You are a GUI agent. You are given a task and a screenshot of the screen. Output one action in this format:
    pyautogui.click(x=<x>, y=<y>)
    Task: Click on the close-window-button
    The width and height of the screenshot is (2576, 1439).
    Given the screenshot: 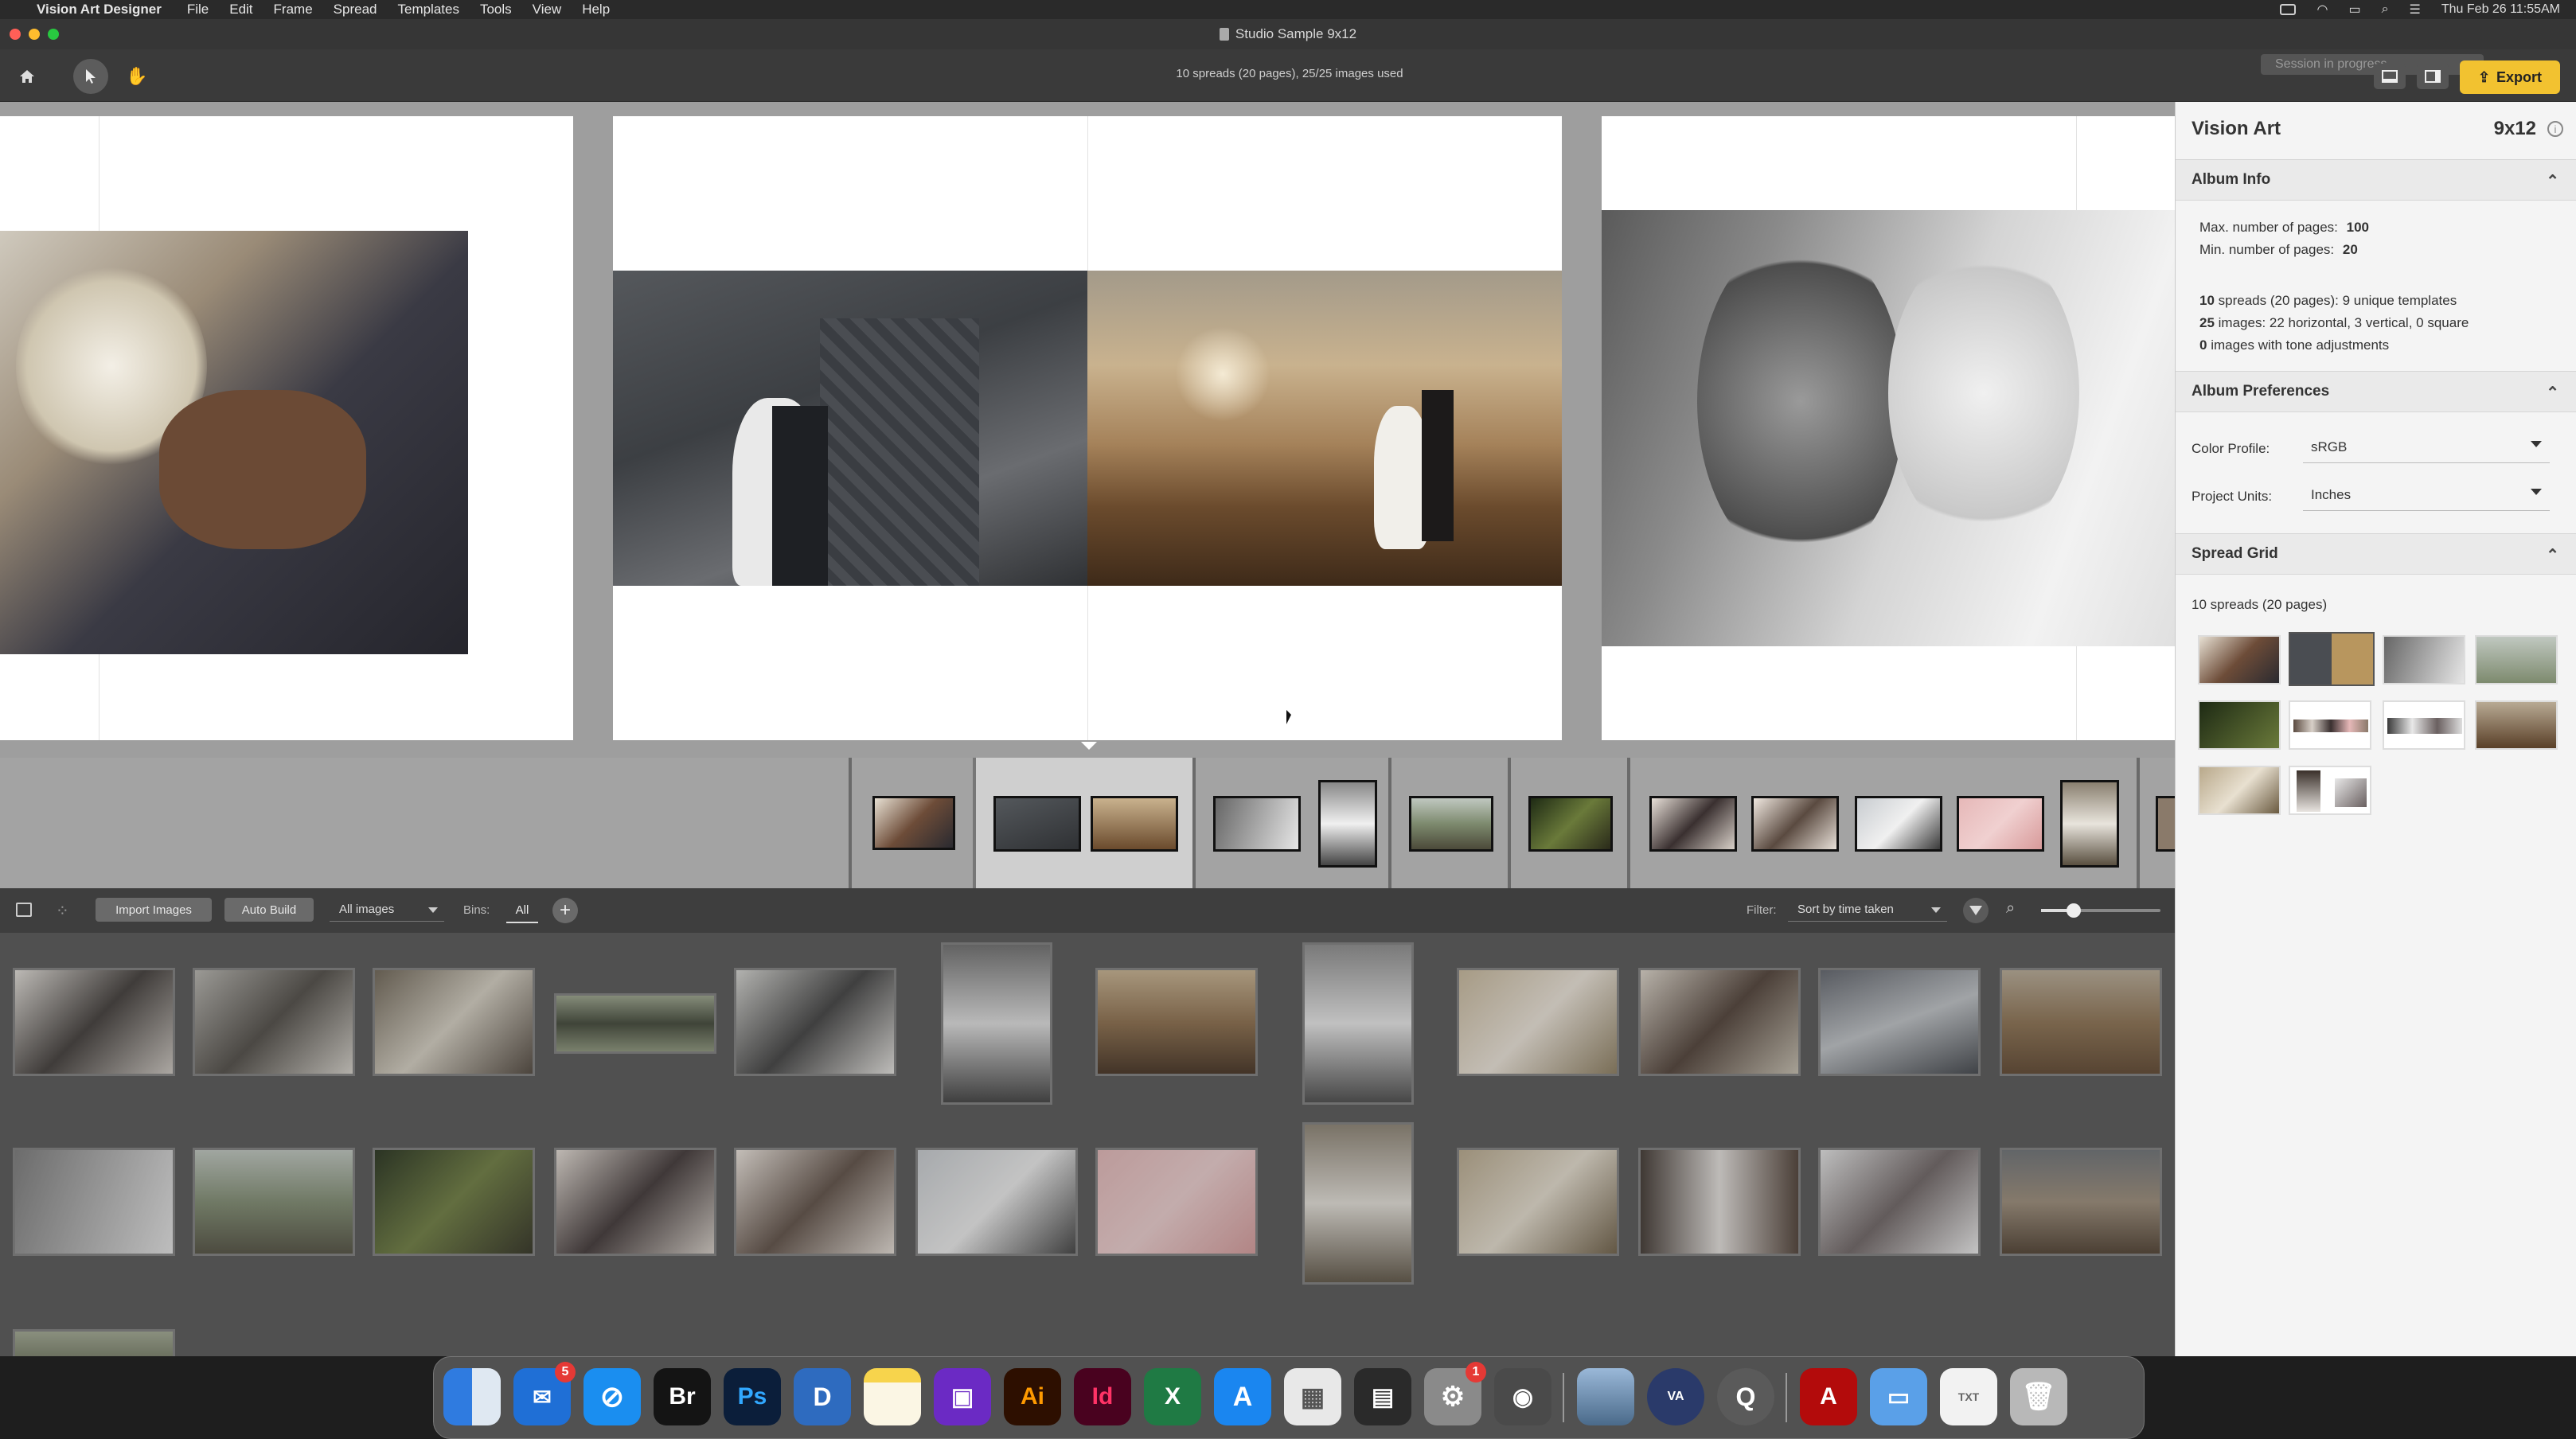 What is the action you would take?
    pyautogui.click(x=15, y=34)
    